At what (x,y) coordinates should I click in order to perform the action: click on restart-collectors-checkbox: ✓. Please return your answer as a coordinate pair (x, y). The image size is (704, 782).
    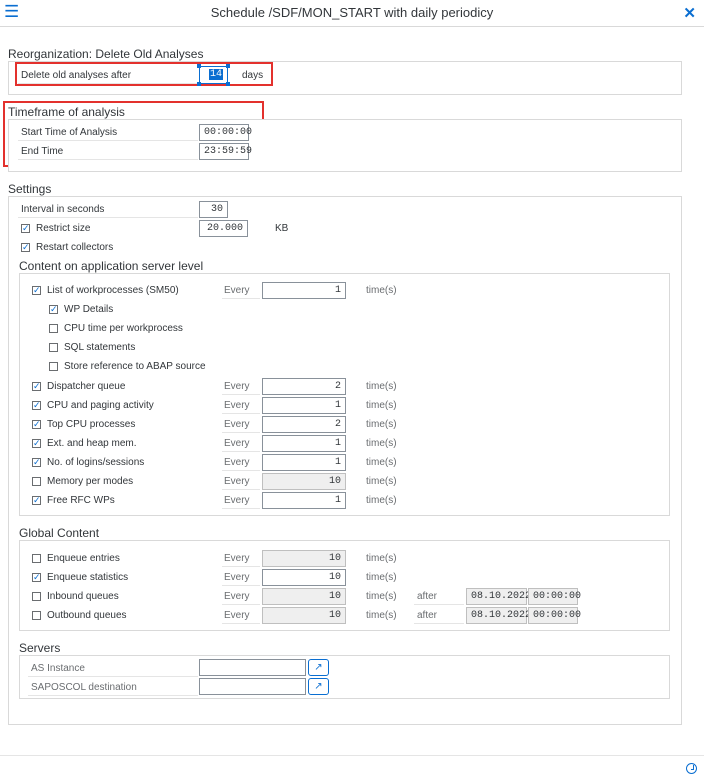
    Looking at the image, I should click on (25, 247).